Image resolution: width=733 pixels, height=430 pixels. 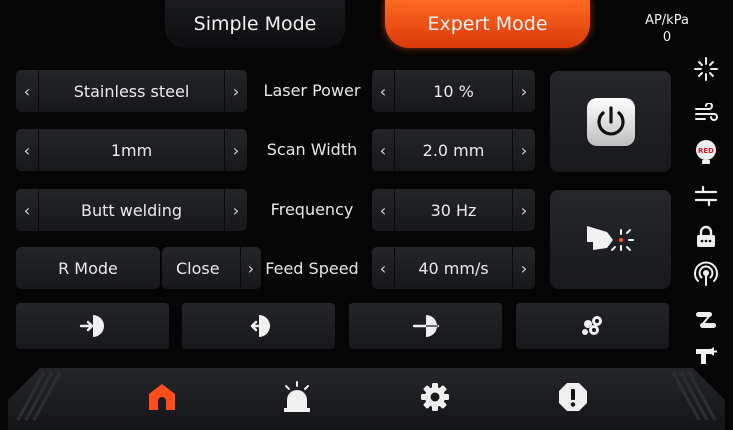 I want to click on wire-out-button, so click(x=258, y=326).